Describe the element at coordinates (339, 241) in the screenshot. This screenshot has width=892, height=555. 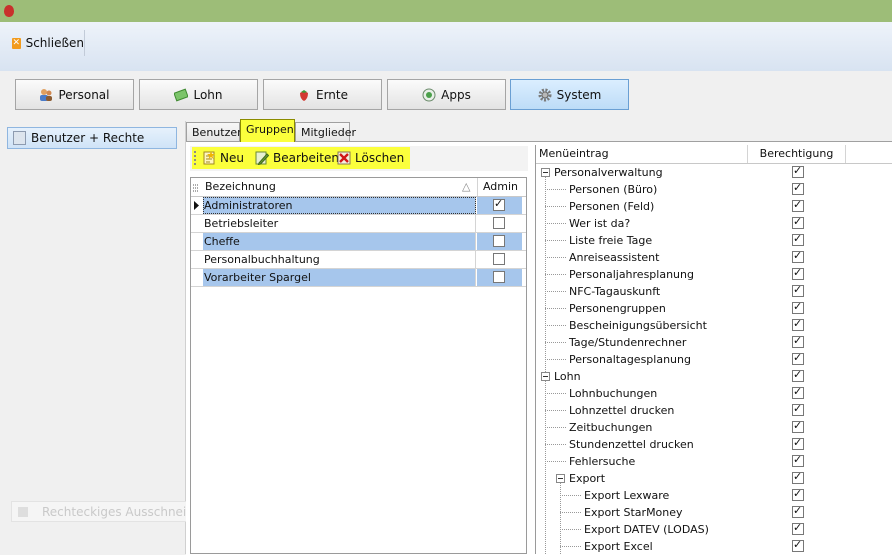
I see `group-name-cell: Cheffe` at that location.